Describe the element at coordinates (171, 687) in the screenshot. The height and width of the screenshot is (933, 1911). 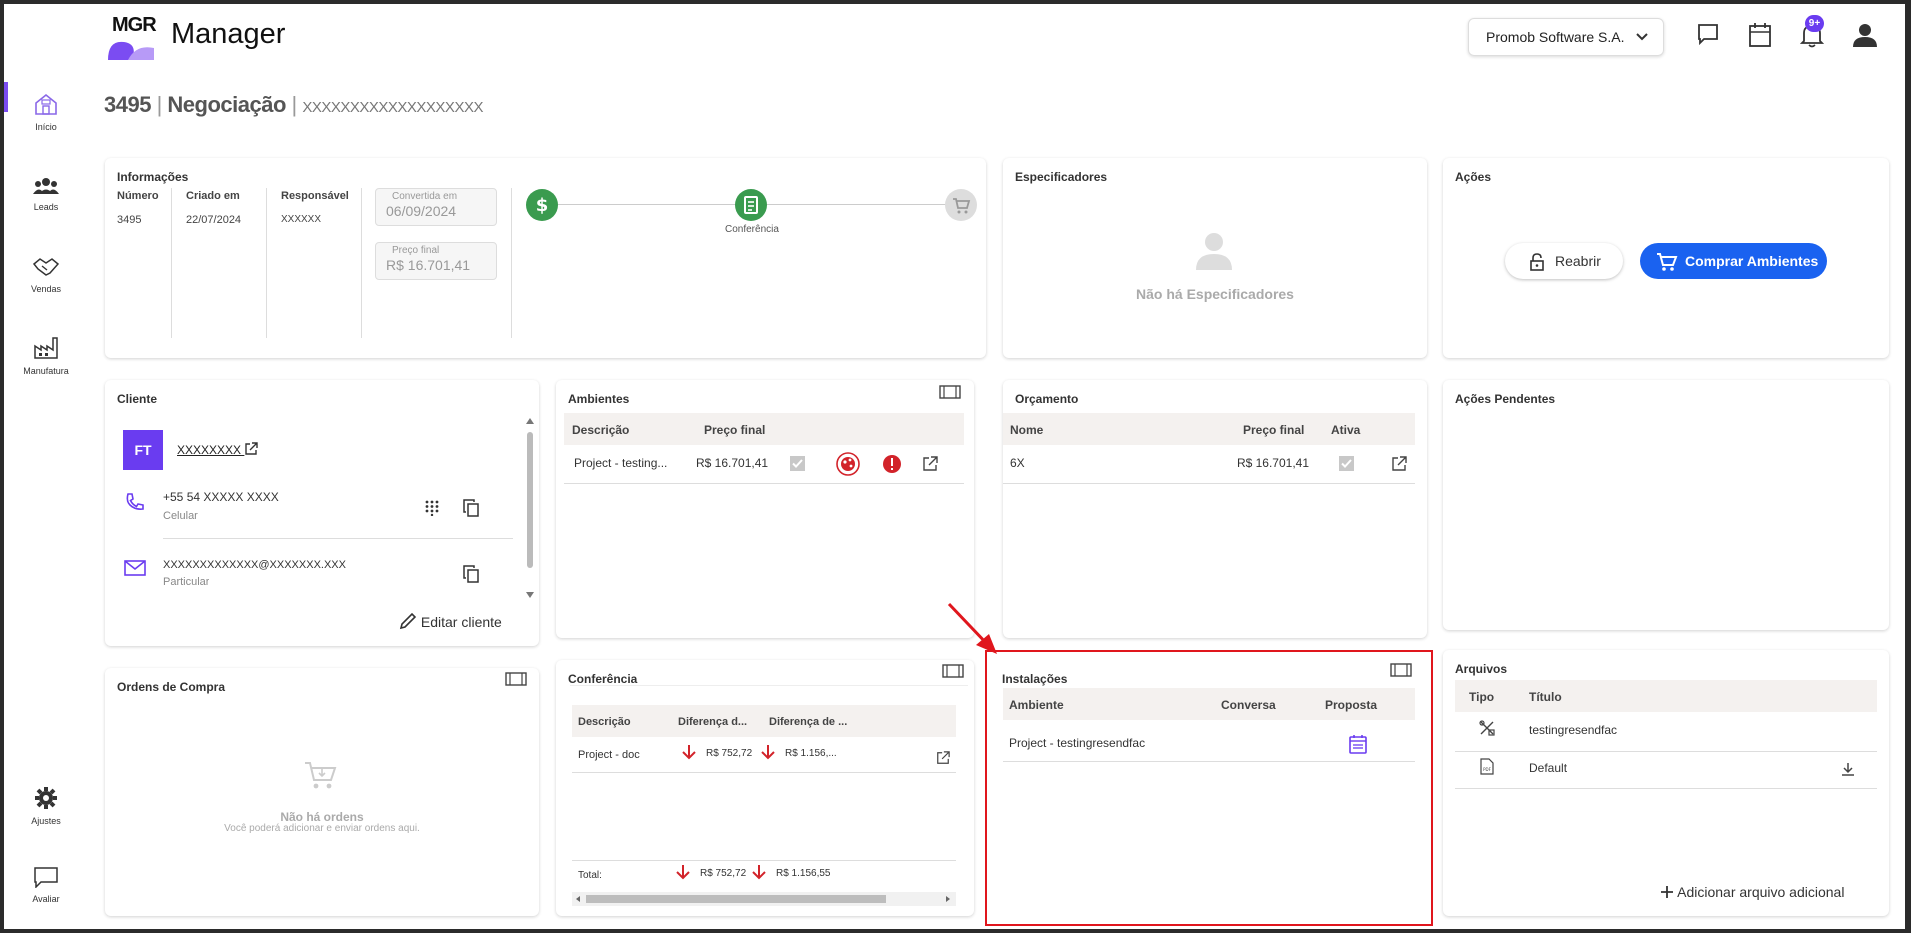
I see `card-title: Ordens de Compra` at that location.